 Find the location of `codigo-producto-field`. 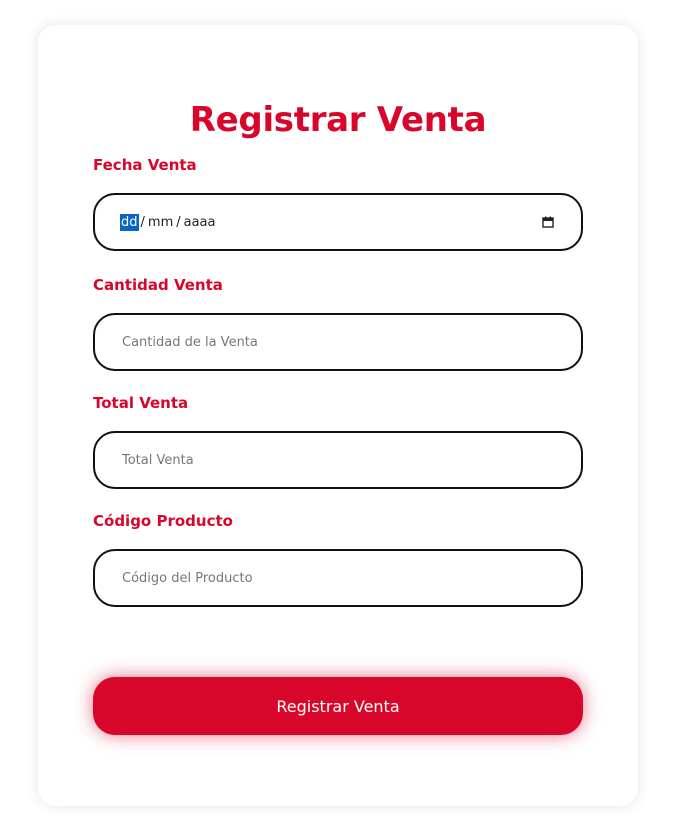

codigo-producto-field is located at coordinates (338, 578).